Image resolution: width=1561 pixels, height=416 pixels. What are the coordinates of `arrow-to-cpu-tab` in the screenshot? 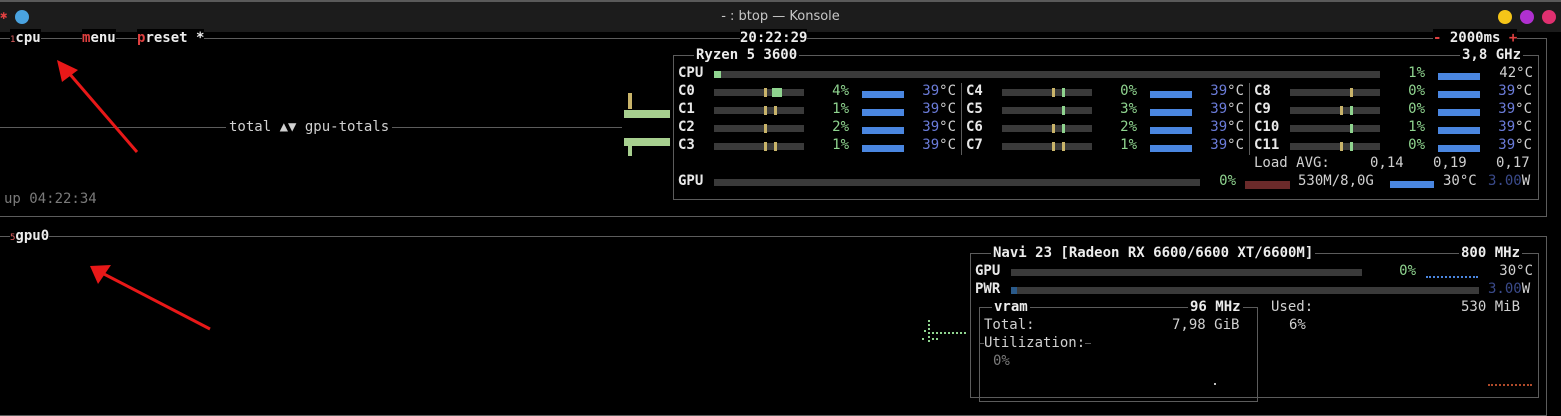 It's located at (102, 112).